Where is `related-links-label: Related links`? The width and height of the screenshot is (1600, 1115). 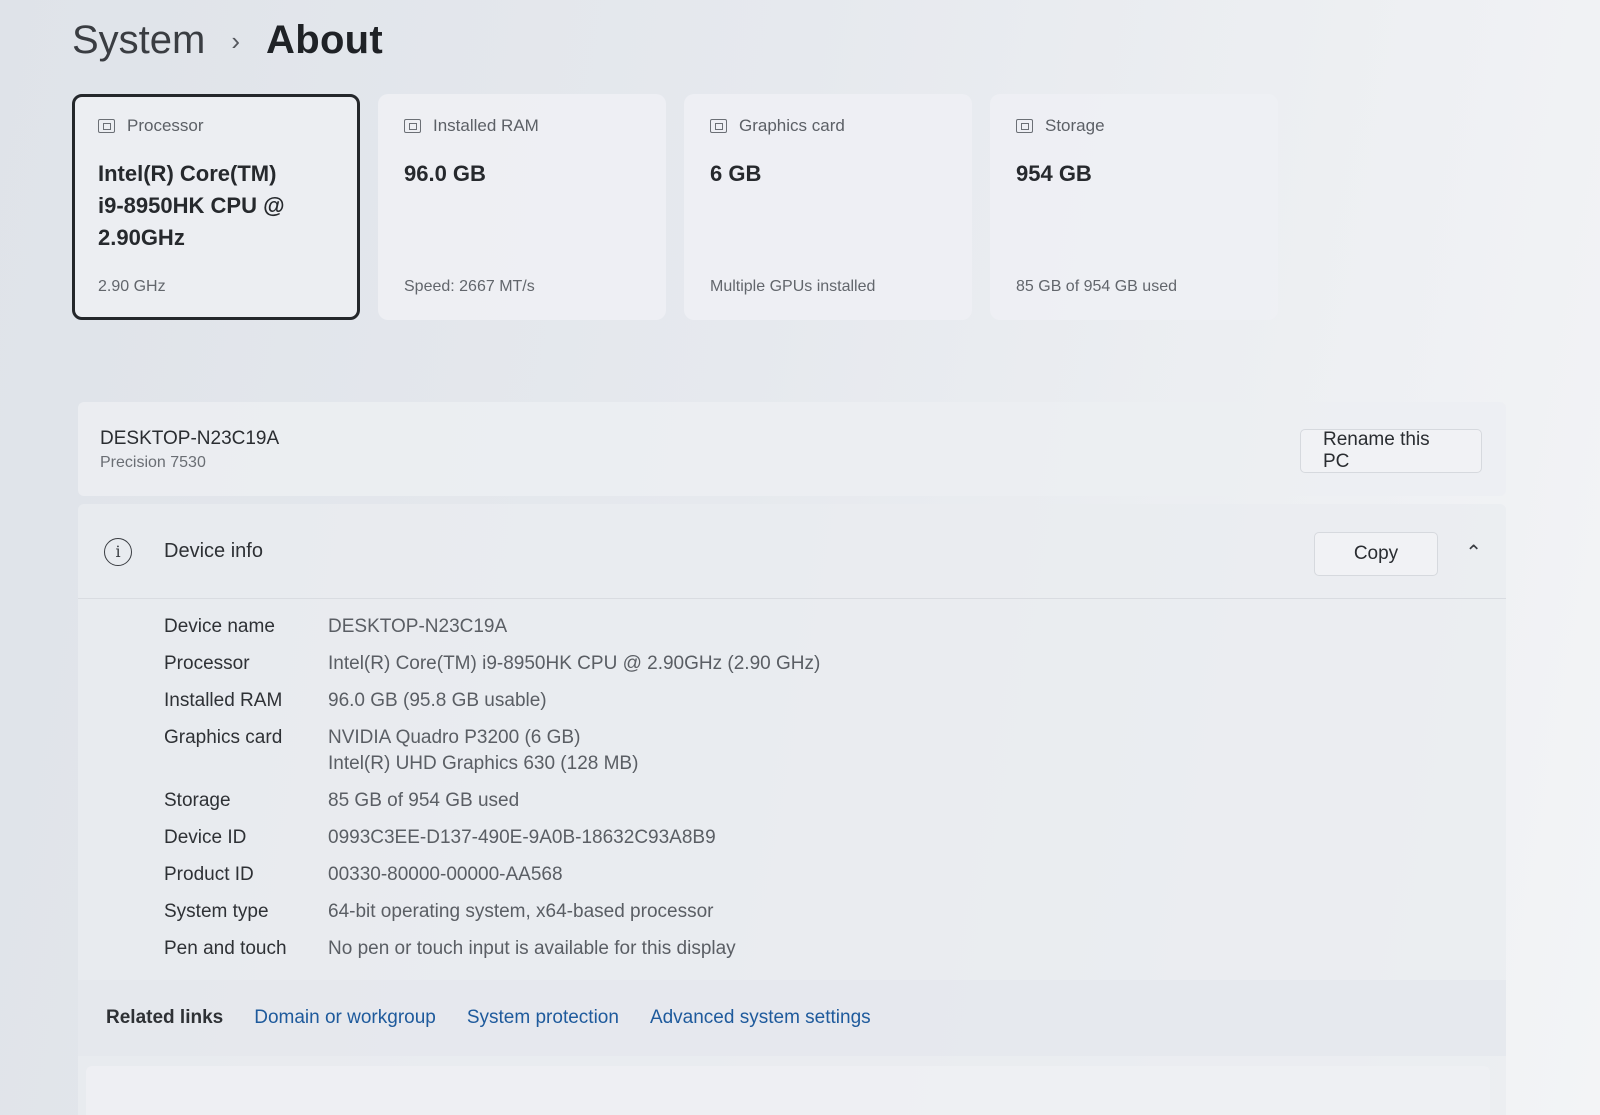 related-links-label: Related links is located at coordinates (165, 1017).